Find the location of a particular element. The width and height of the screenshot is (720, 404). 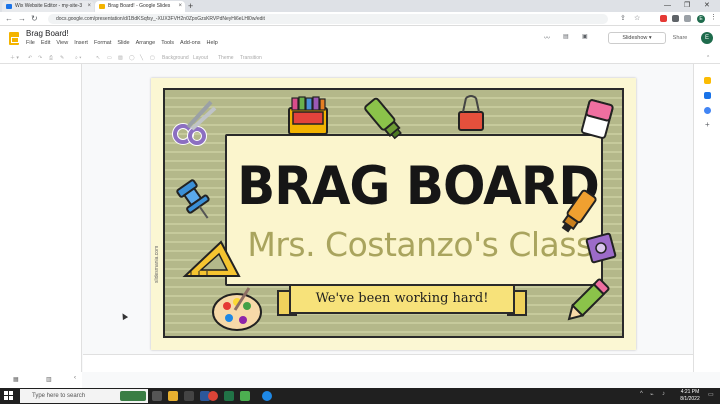

forward-icon: → is located at coordinates (22, 19).